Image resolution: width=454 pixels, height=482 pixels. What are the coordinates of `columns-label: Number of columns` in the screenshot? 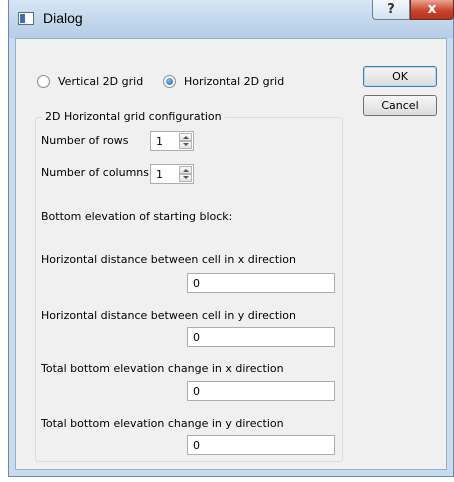 It's located at (95, 172).